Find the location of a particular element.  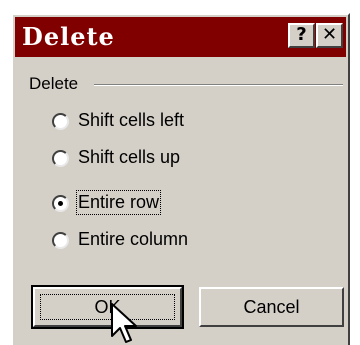

group-divider is located at coordinates (218, 85).